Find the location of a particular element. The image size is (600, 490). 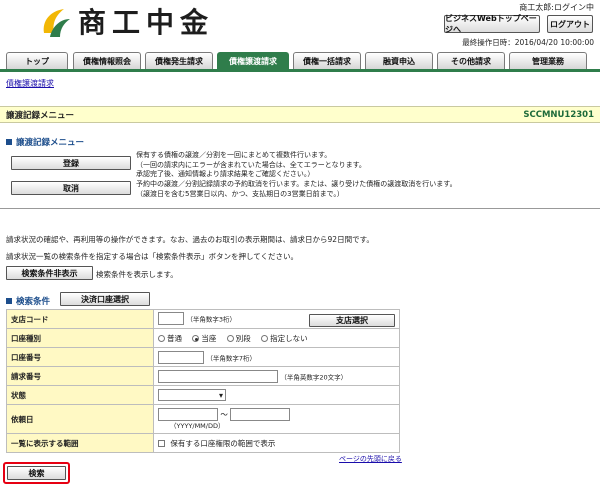

logo-mark-icon is located at coordinates (56, 23).